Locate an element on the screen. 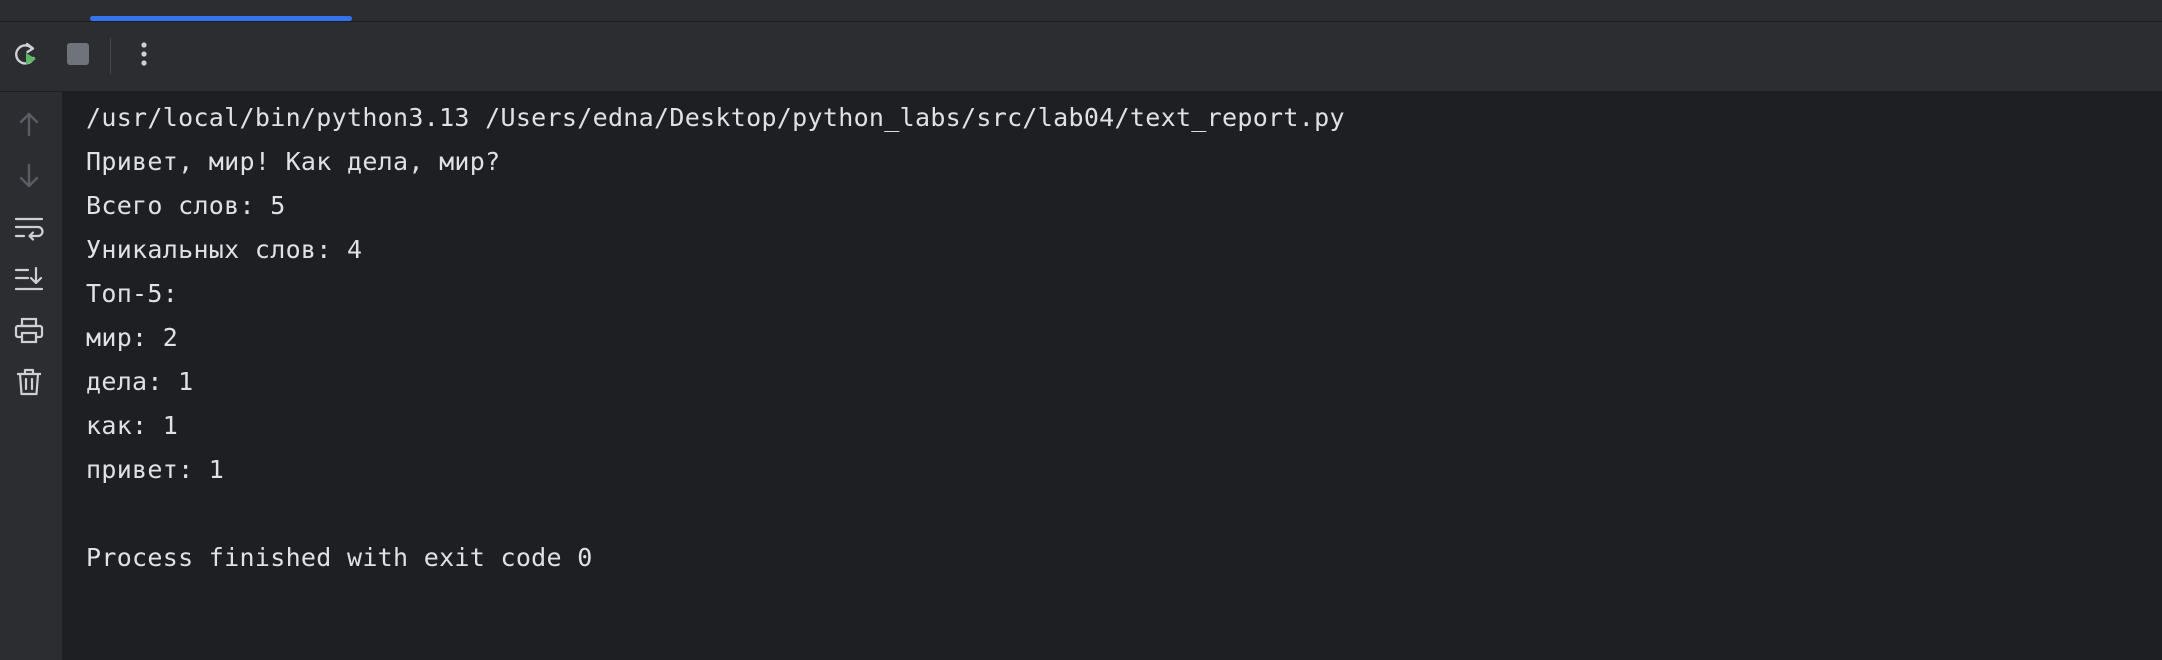  stop-icon is located at coordinates (78, 56).